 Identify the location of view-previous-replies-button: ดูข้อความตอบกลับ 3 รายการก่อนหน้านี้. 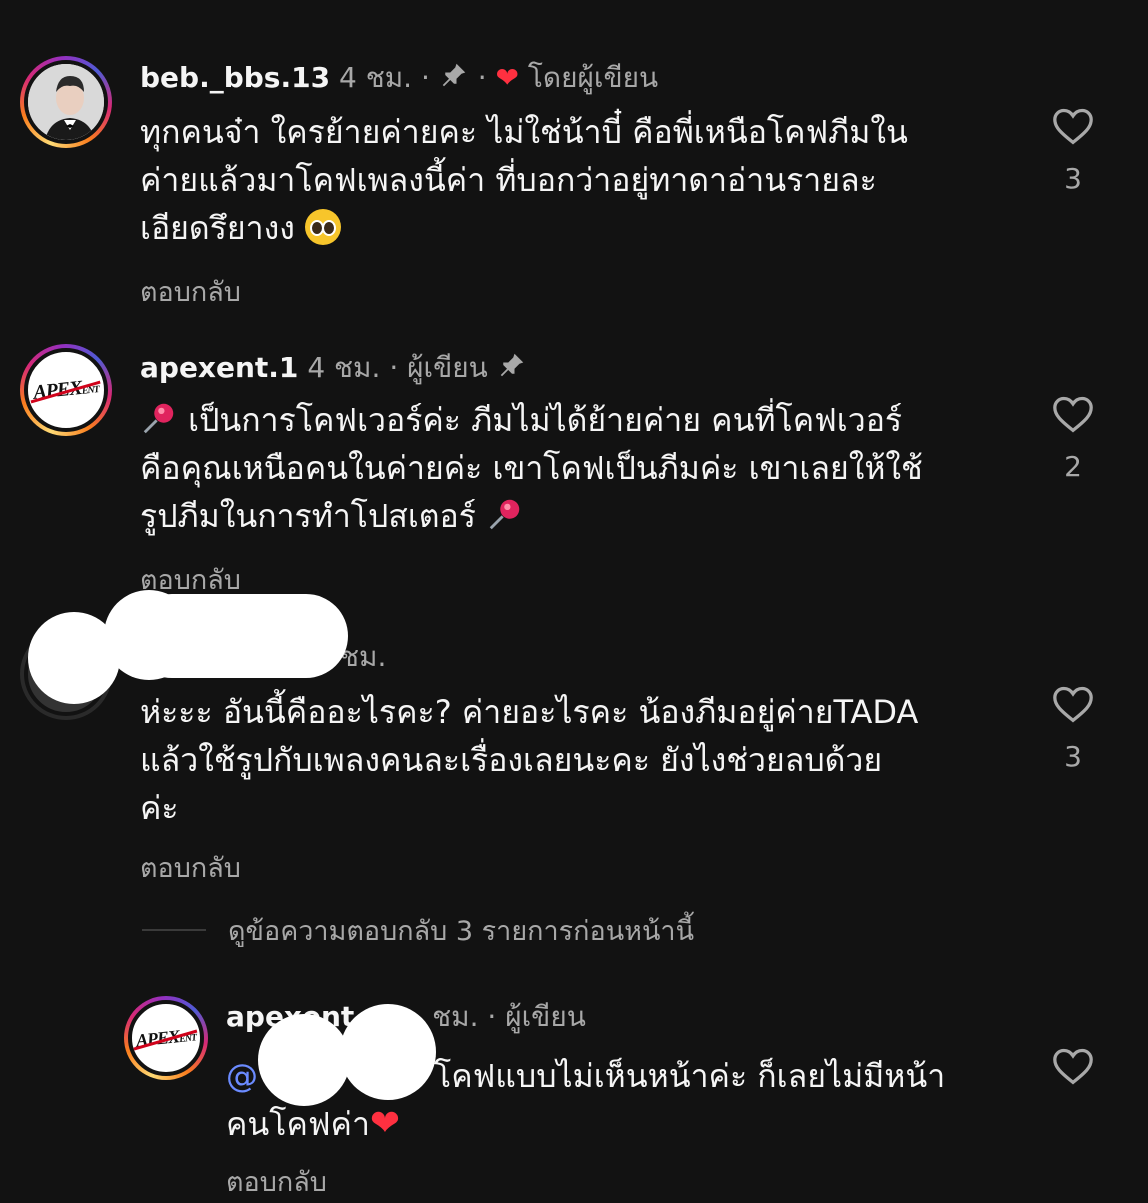
(418, 930).